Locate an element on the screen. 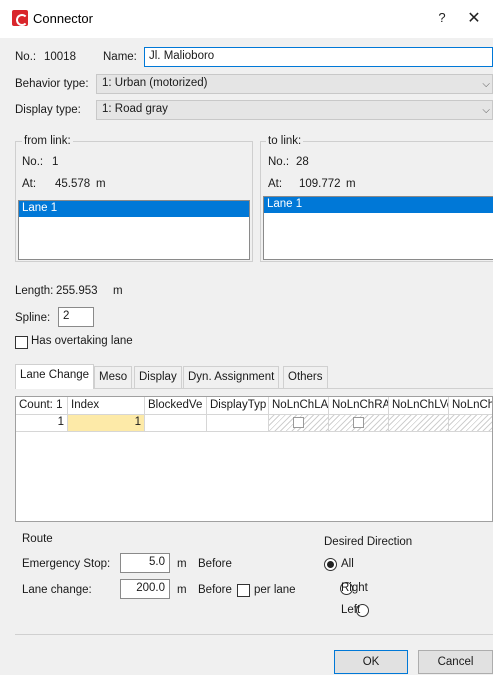  emergency-stop-input: 5.0 is located at coordinates (145, 563).